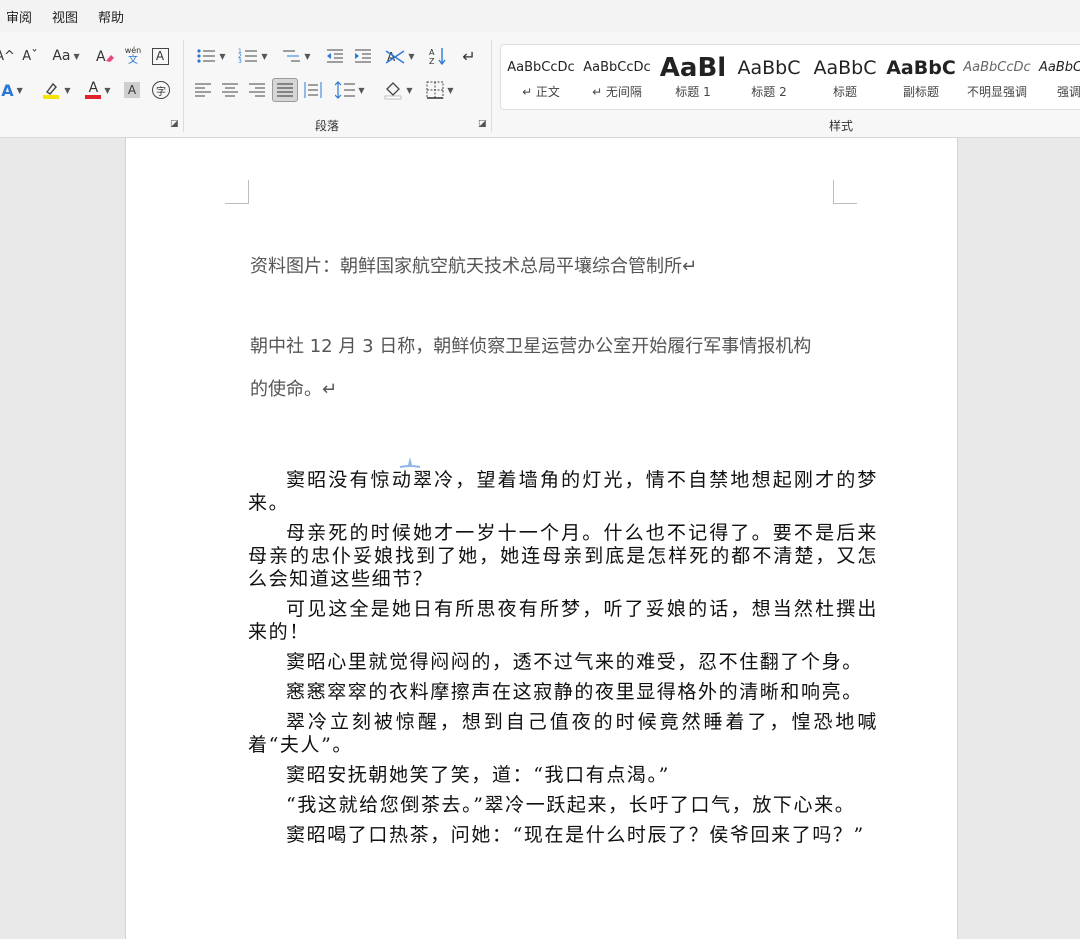 The height and width of the screenshot is (939, 1080). Describe the element at coordinates (563, 733) in the screenshot. I see `paragraph: 翠冷立刻被惊醒，想到自己值夜的时候竟然睡着了，惶恐地喊着“夫人”。` at that location.